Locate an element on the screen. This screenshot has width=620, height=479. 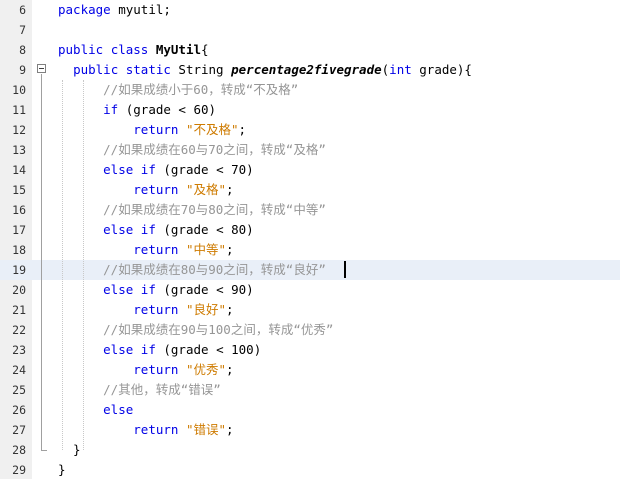
code-line: 21 return "良好"; is located at coordinates (310, 310).